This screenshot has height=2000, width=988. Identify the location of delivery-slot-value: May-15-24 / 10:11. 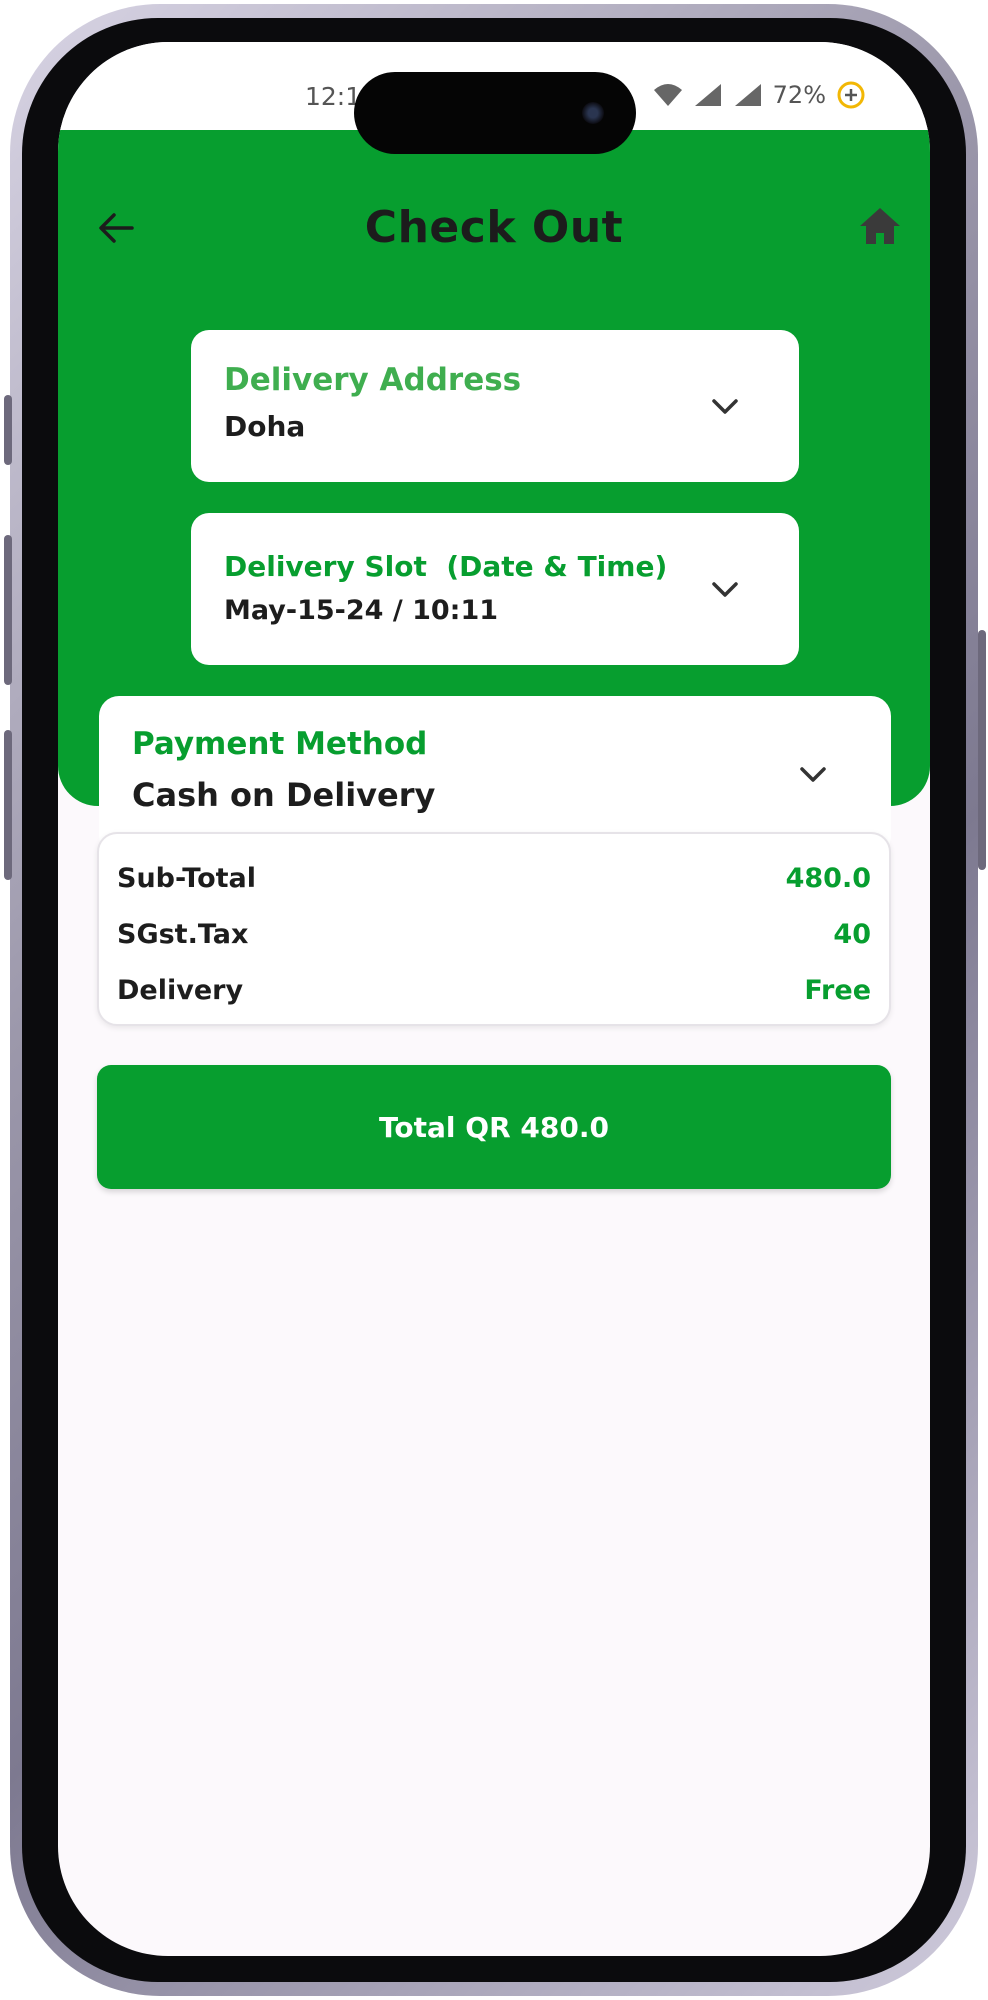
(361, 610).